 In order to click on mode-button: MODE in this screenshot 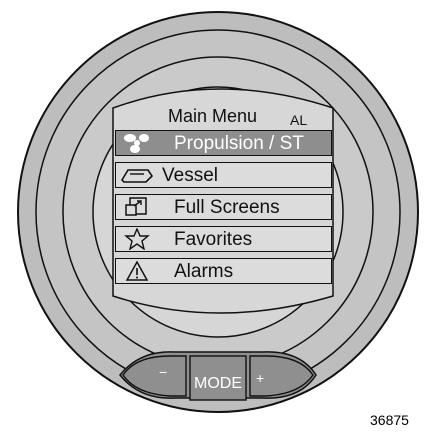, I will do `click(218, 378)`.